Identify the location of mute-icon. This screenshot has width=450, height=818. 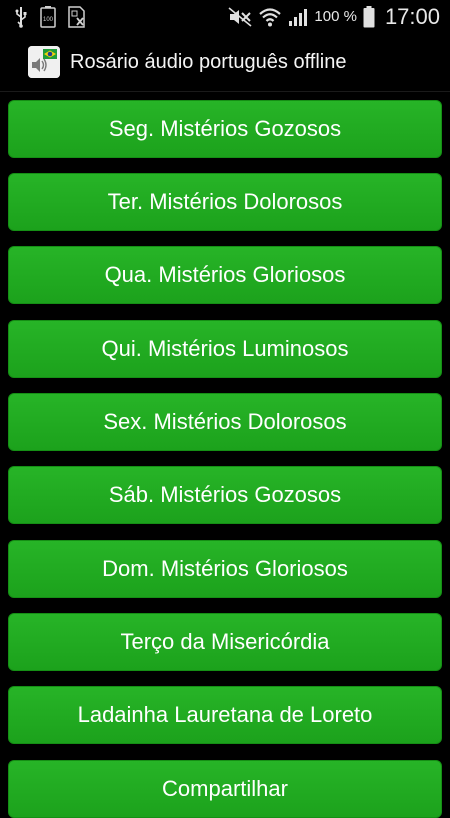
(240, 17).